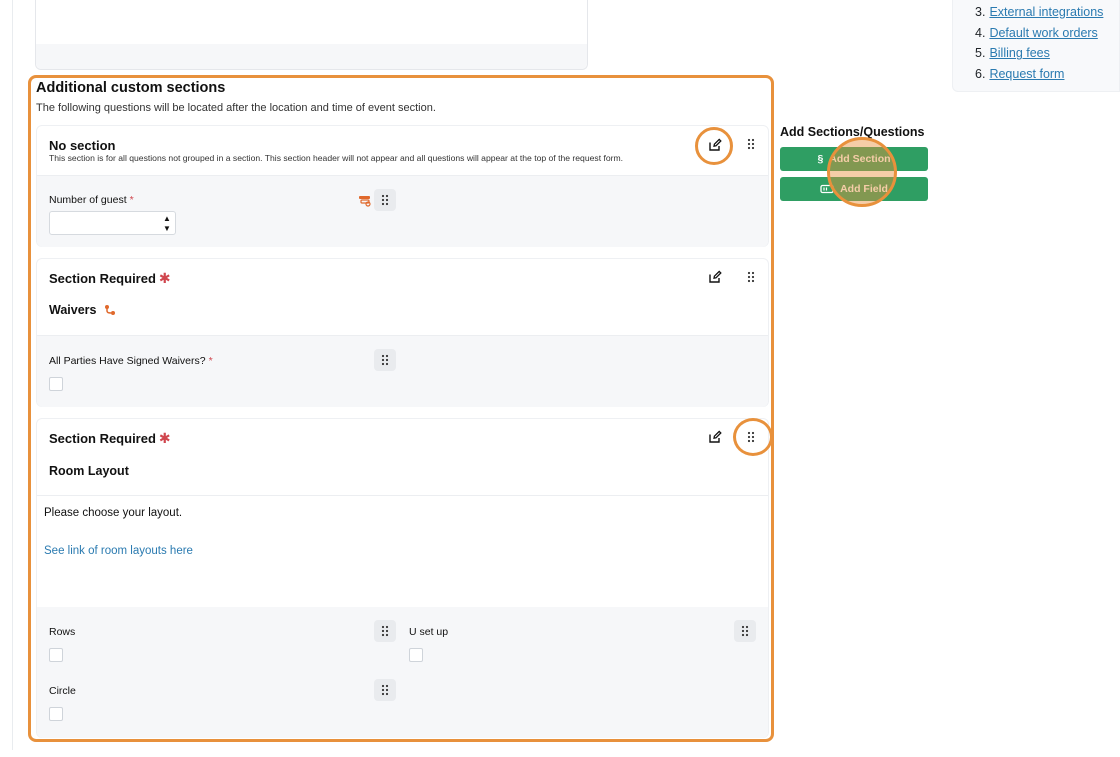 This screenshot has height=757, width=1120. What do you see at coordinates (311, 35) in the screenshot?
I see `previous-section-card` at bounding box center [311, 35].